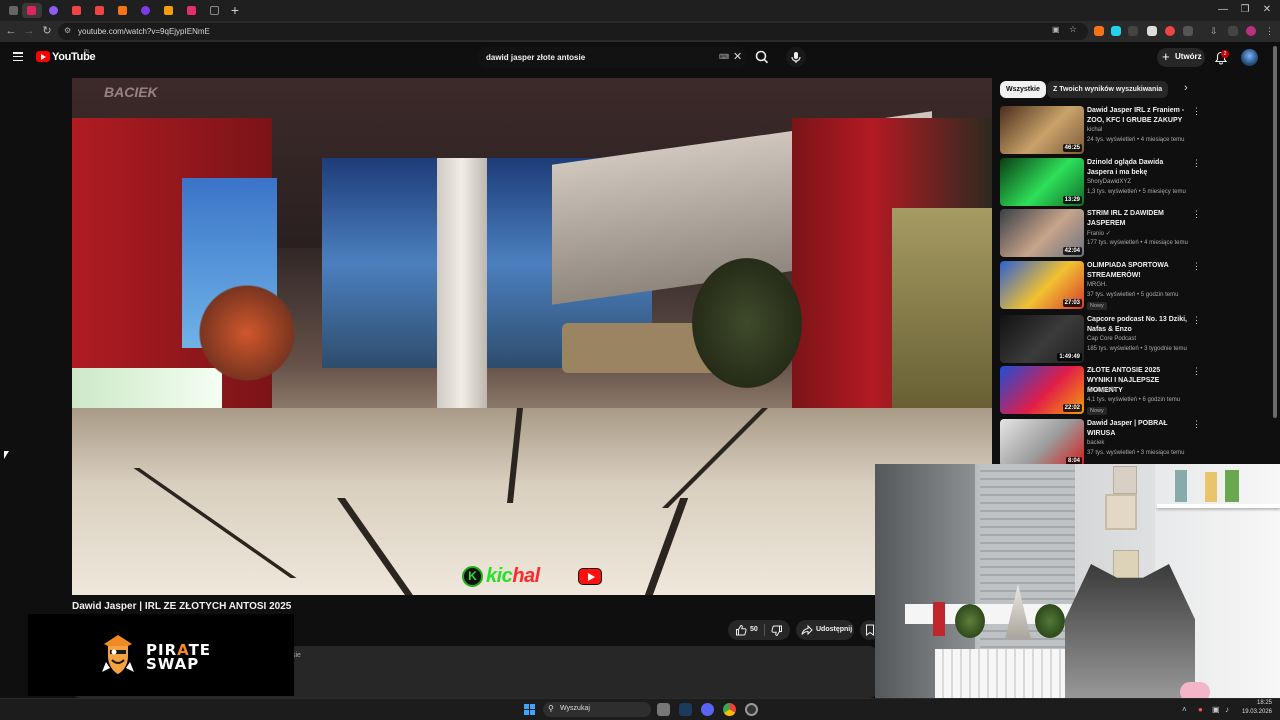 The image size is (1280, 720). Describe the element at coordinates (825, 630) in the screenshot. I see `share-button: Udostępnij` at that location.